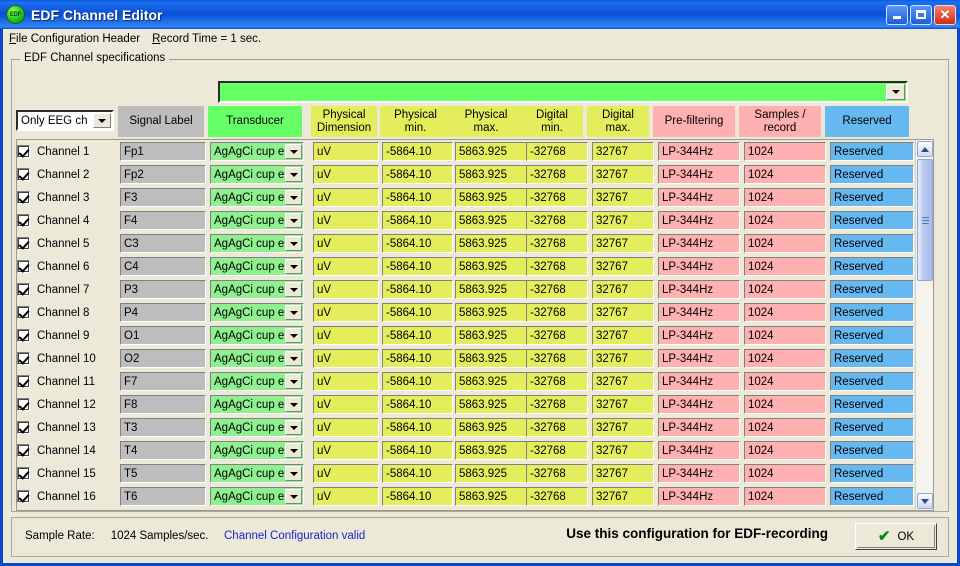  Describe the element at coordinates (163, 496) in the screenshot. I see `signal-cell: T6` at that location.